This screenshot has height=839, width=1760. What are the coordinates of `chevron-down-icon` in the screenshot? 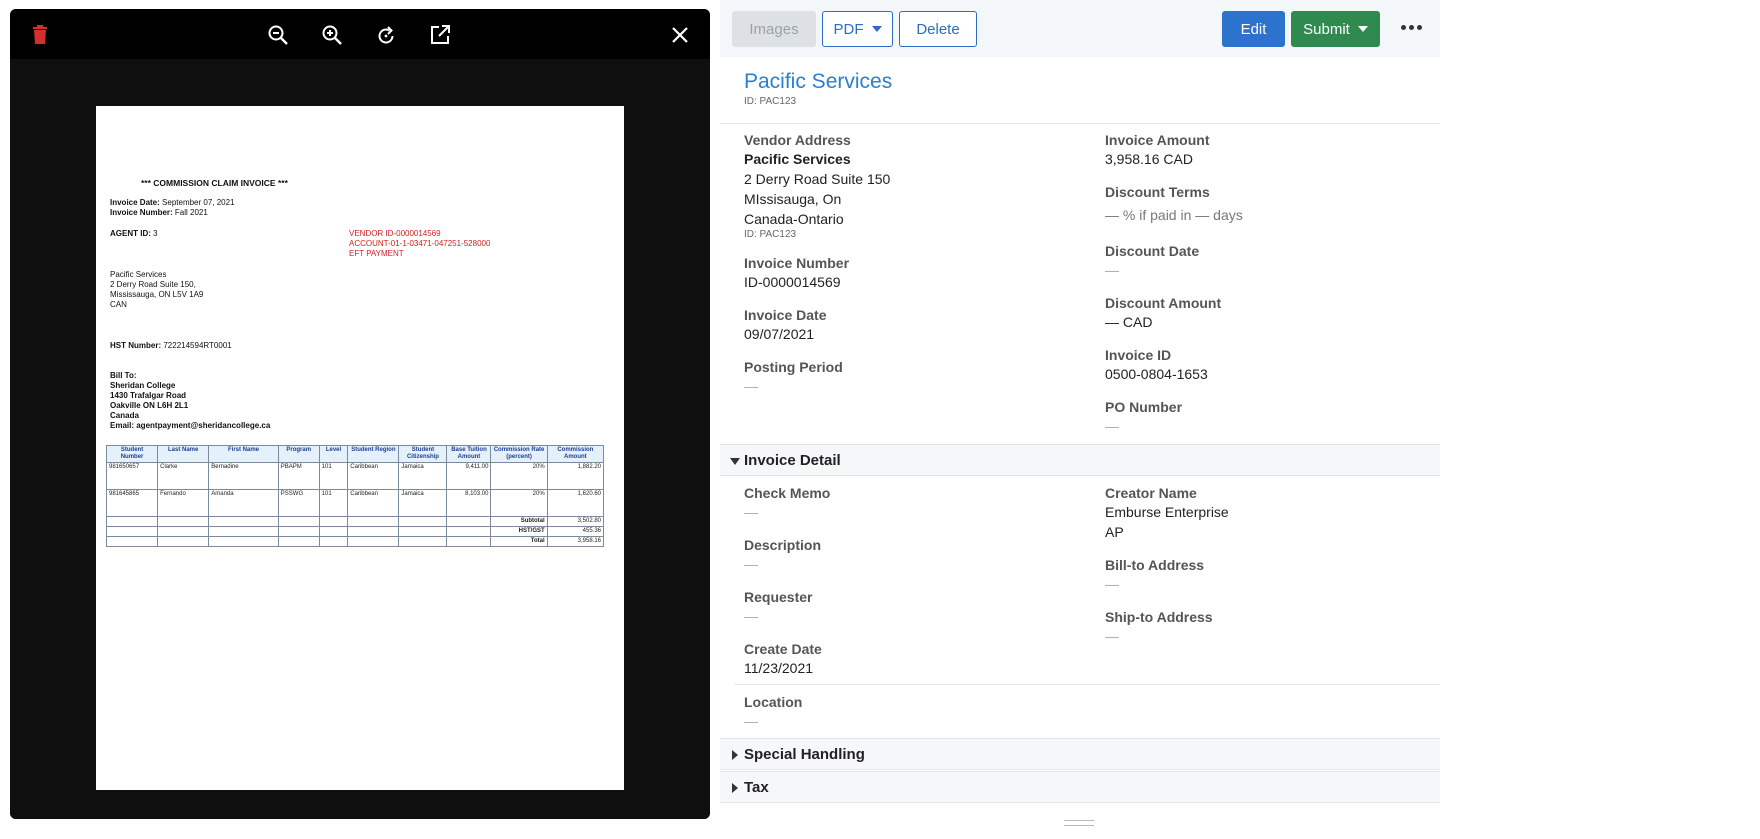 It's located at (876, 29).